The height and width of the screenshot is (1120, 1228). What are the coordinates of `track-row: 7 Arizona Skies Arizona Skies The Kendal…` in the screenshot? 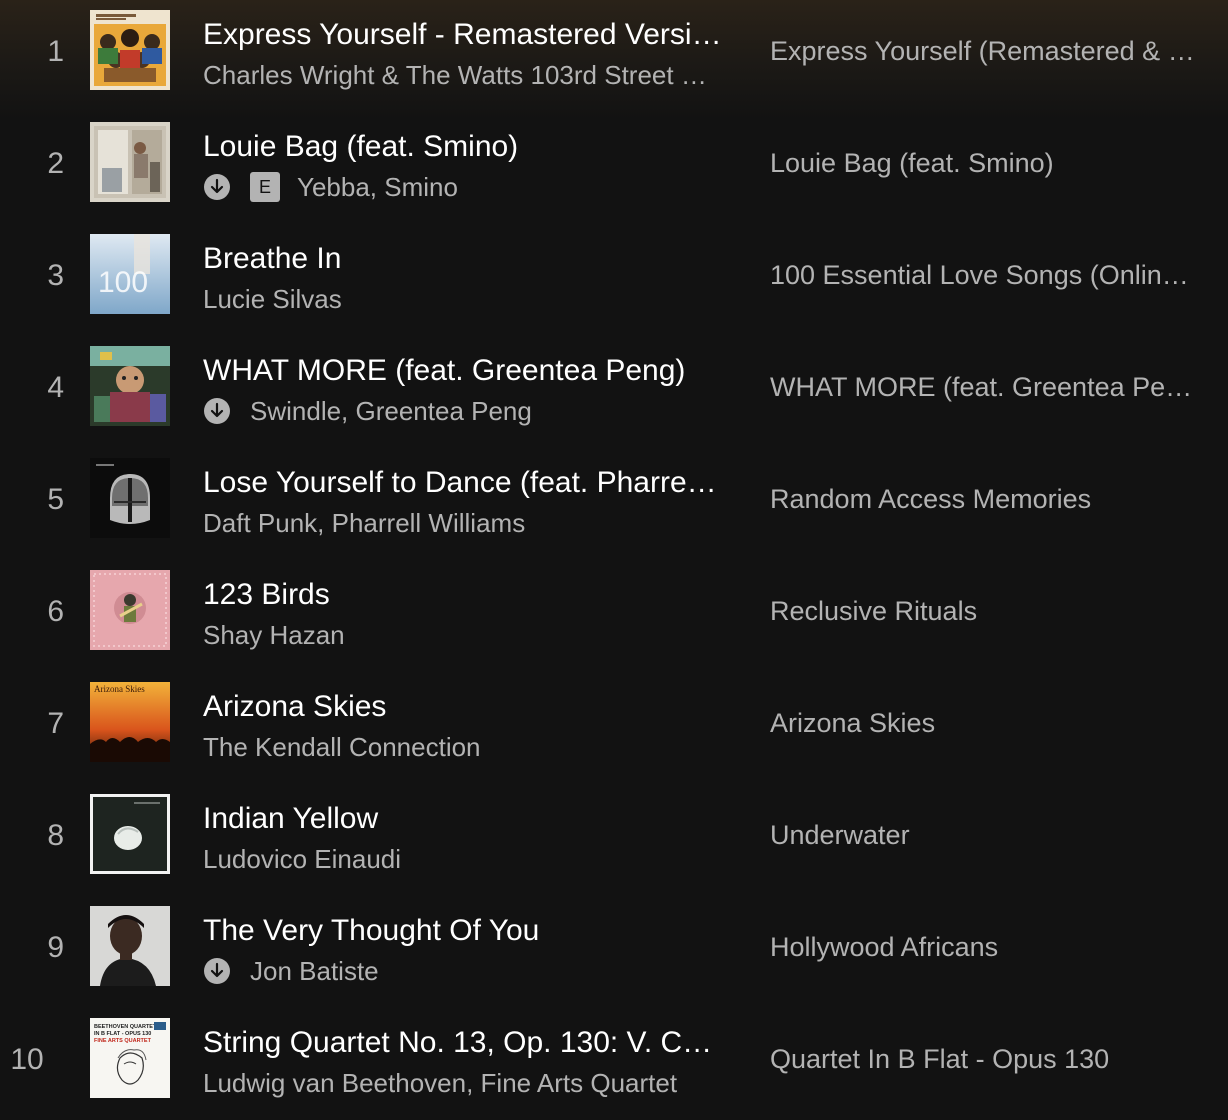 It's located at (614, 728).